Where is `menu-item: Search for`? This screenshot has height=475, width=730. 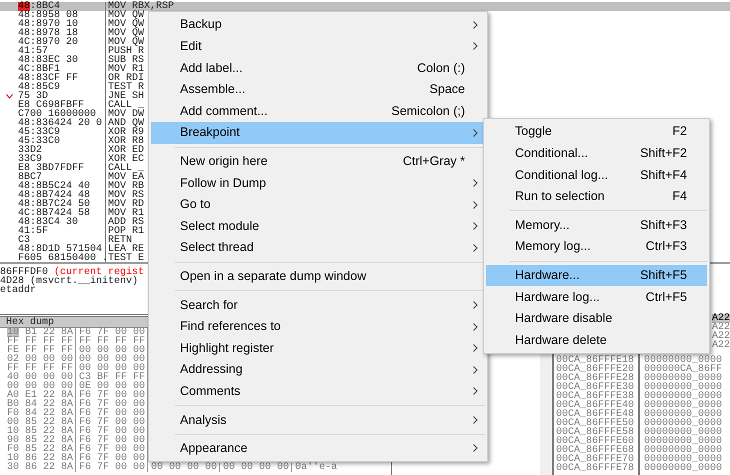
menu-item: Search for is located at coordinates (318, 305).